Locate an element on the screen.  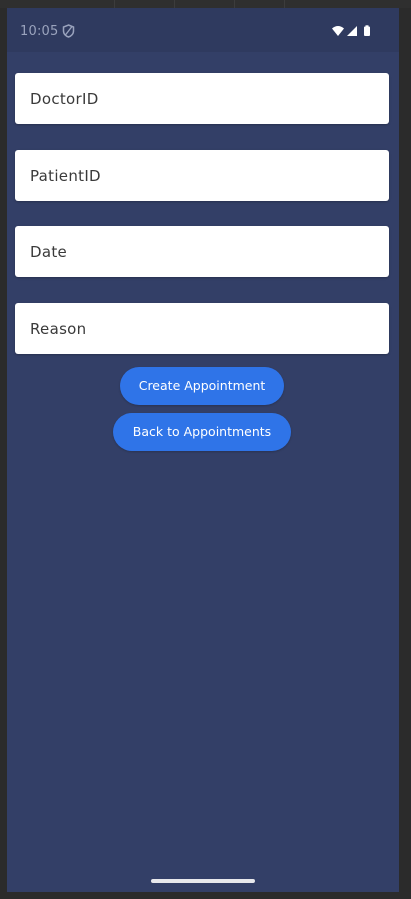
date-input is located at coordinates (202, 251).